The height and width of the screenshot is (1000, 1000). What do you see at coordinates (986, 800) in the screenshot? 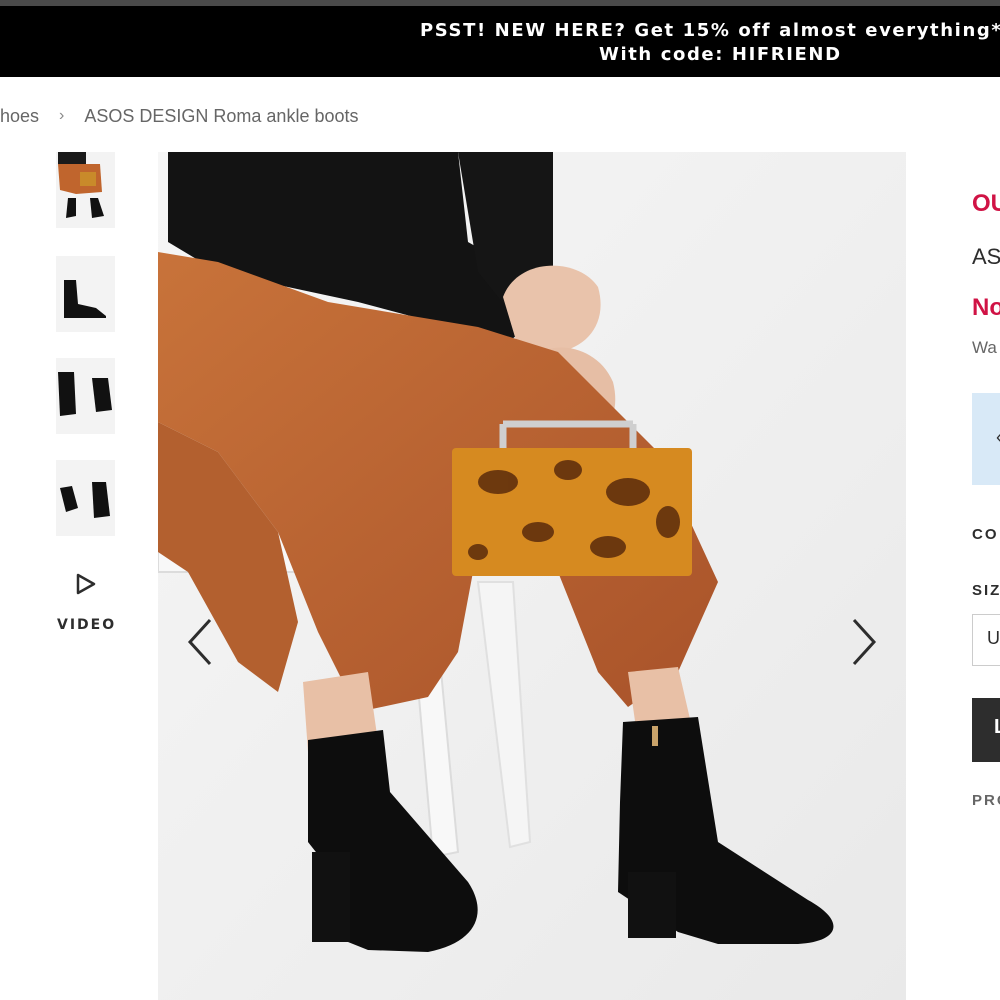
I see `promo-section-label: PRO` at bounding box center [986, 800].